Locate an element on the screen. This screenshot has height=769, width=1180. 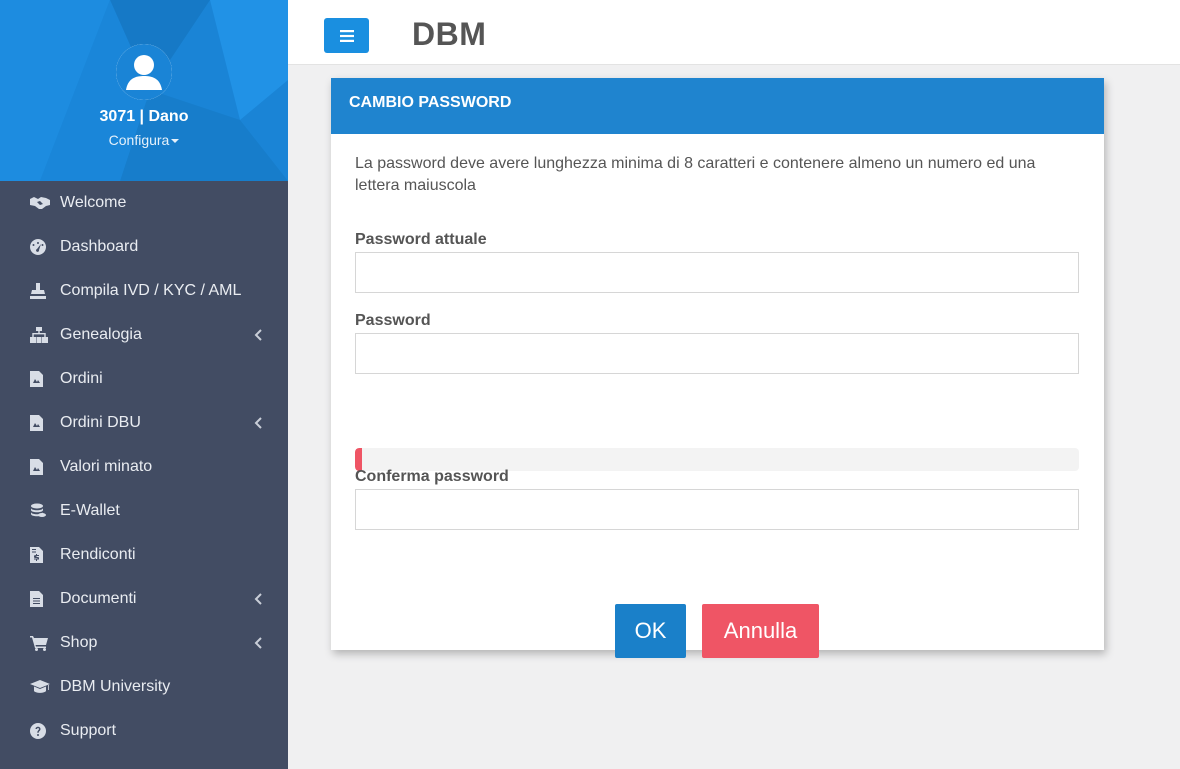
sidebar-item-shop: Shop is located at coordinates (144, 643).